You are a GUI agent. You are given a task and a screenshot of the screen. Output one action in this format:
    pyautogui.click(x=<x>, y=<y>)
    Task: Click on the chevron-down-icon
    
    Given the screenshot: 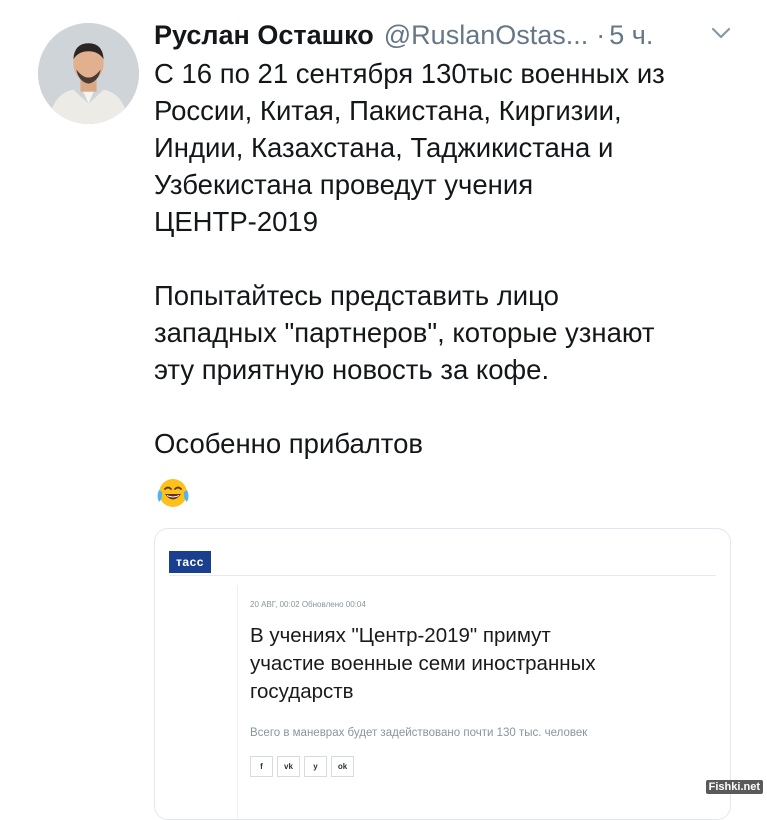 What is the action you would take?
    pyautogui.click(x=721, y=33)
    